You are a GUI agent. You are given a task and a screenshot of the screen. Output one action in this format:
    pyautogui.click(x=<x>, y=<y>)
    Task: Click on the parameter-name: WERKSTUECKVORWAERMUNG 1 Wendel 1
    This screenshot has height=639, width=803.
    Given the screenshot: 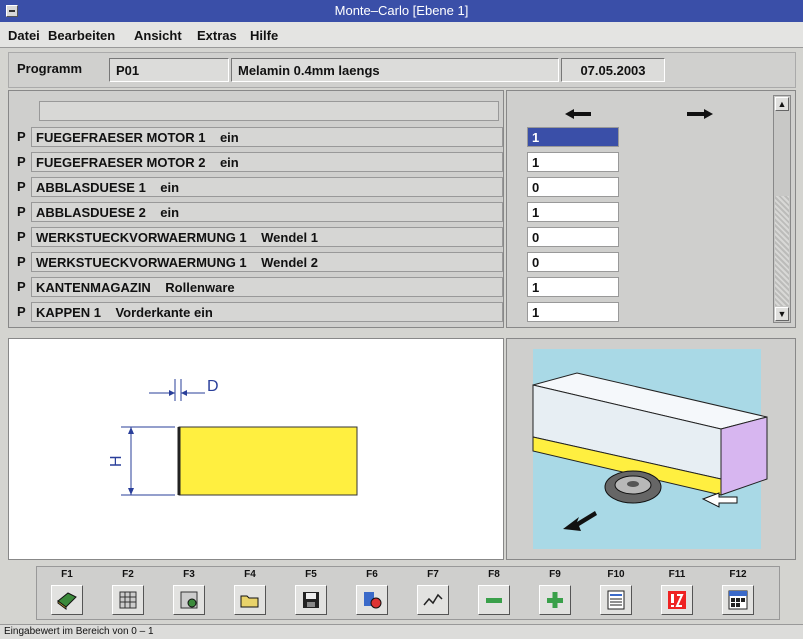 What is the action you would take?
    pyautogui.click(x=267, y=237)
    